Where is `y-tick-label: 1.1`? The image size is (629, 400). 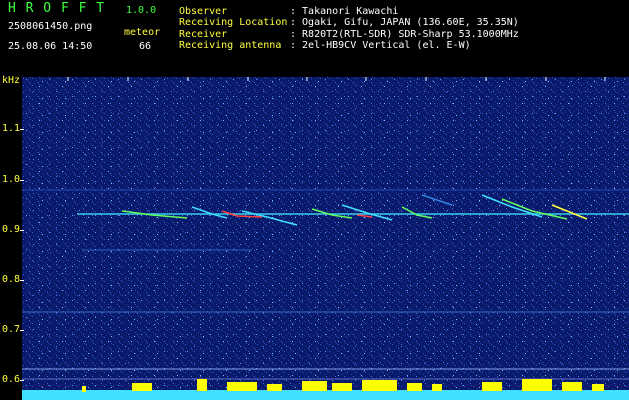 y-tick-label: 1.1 is located at coordinates (10, 128).